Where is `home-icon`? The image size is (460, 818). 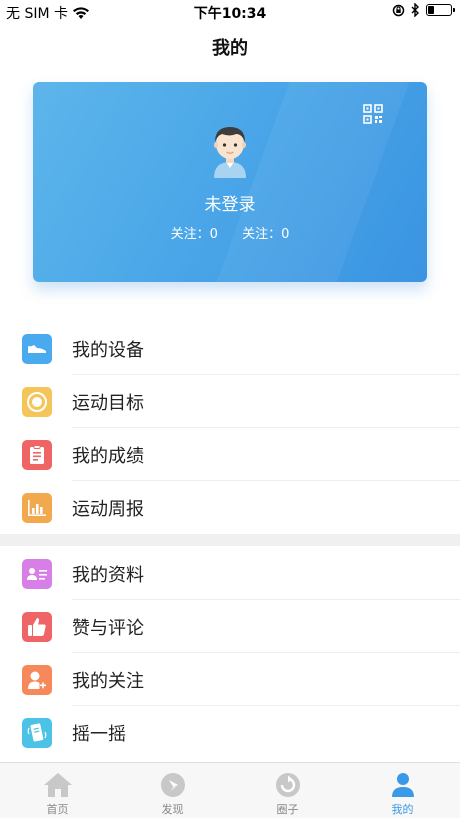
home-icon is located at coordinates (57, 785).